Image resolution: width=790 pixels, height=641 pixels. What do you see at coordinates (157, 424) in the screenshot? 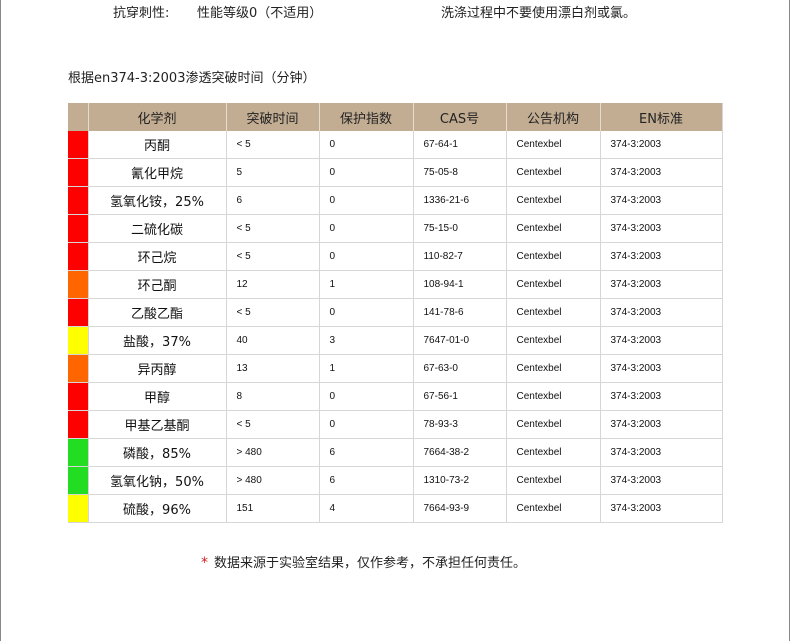
I see `chemical-name-cell: 甲基乙基酮` at bounding box center [157, 424].